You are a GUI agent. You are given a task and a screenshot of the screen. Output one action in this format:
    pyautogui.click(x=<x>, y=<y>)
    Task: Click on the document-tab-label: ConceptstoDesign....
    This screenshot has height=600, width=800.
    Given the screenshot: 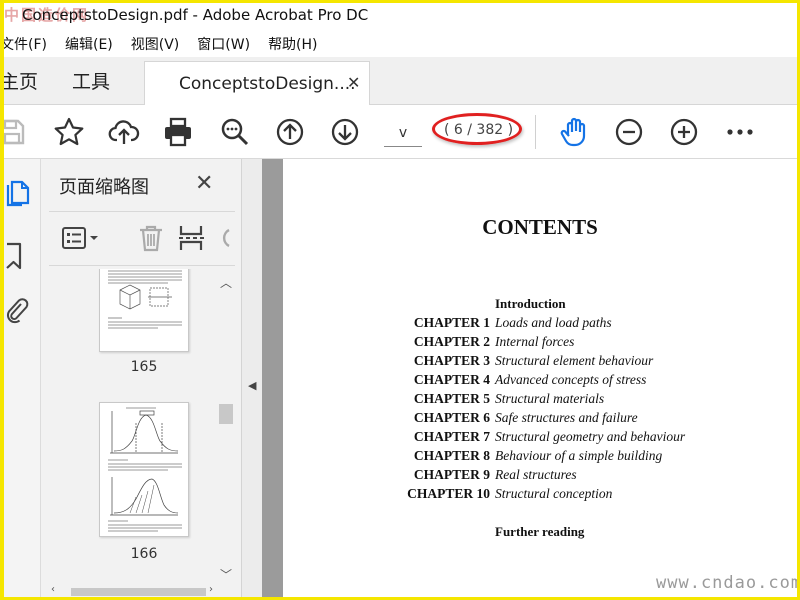 What is the action you would take?
    pyautogui.click(x=267, y=84)
    